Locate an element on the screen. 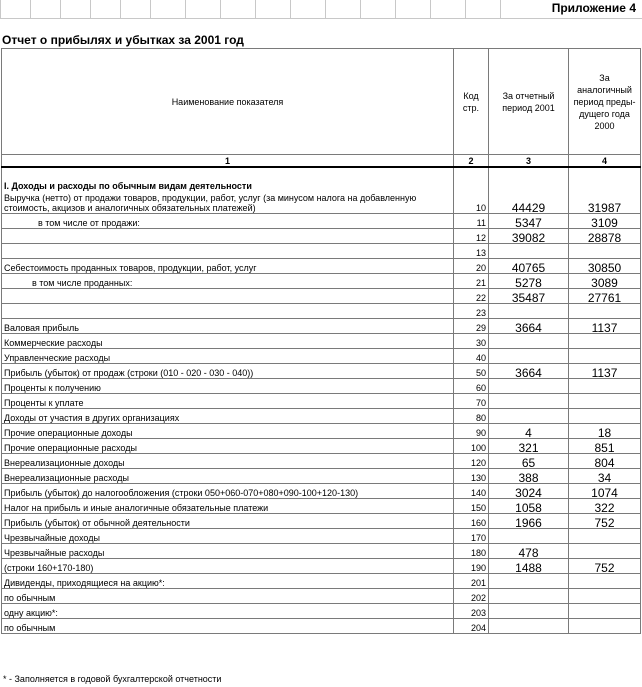 This screenshot has width=642, height=687. row-label-text: Проценты к уплате is located at coordinates (44, 402).